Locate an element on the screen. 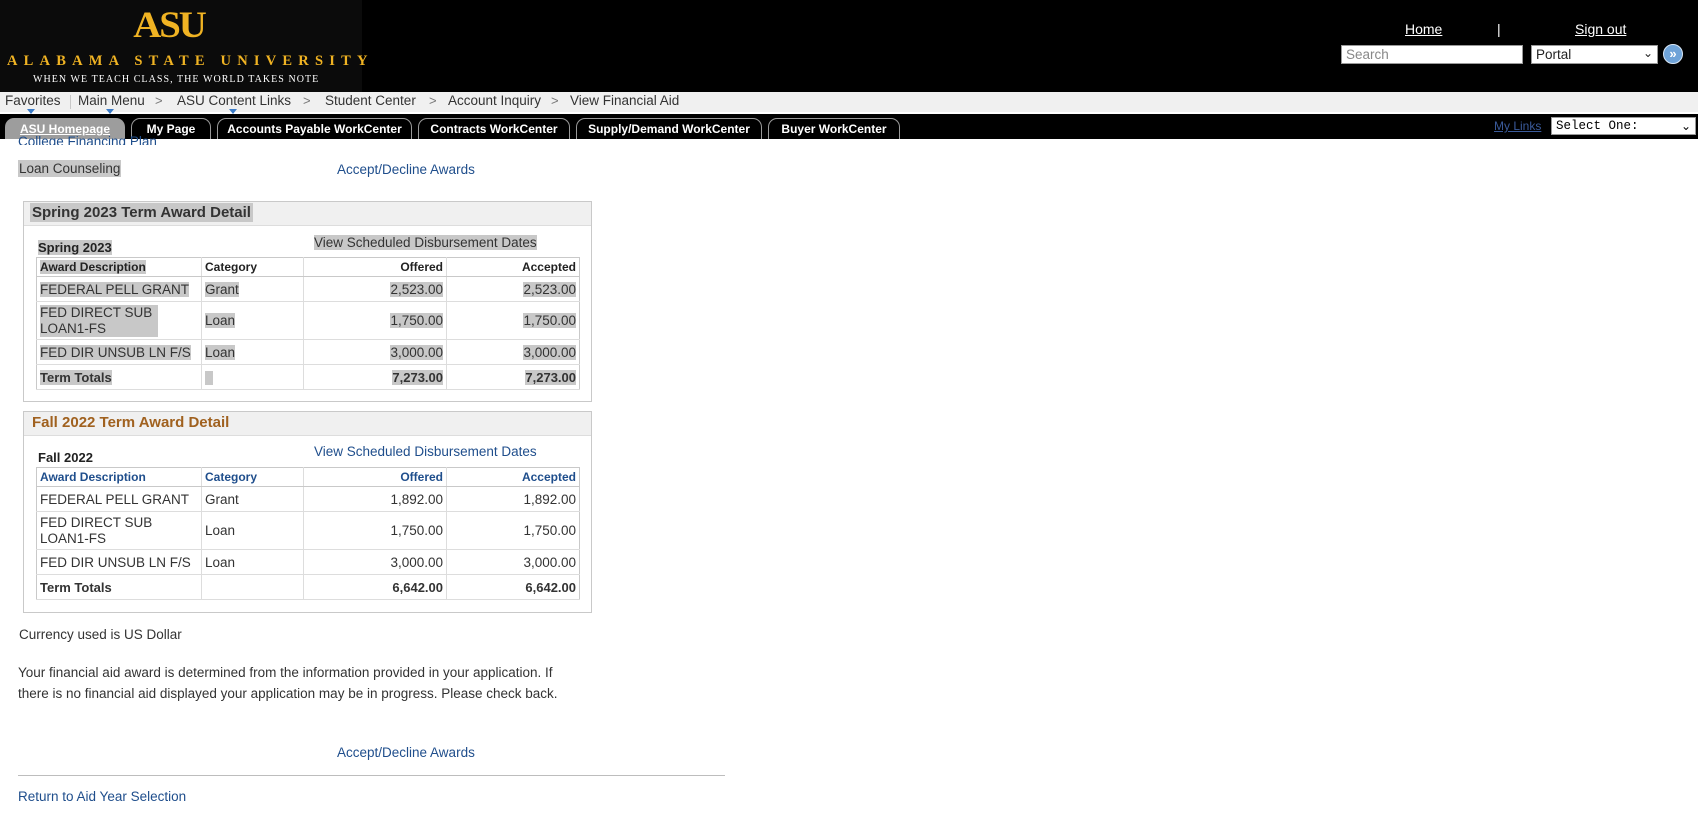  logo-mark: ASU is located at coordinates (170, 25).